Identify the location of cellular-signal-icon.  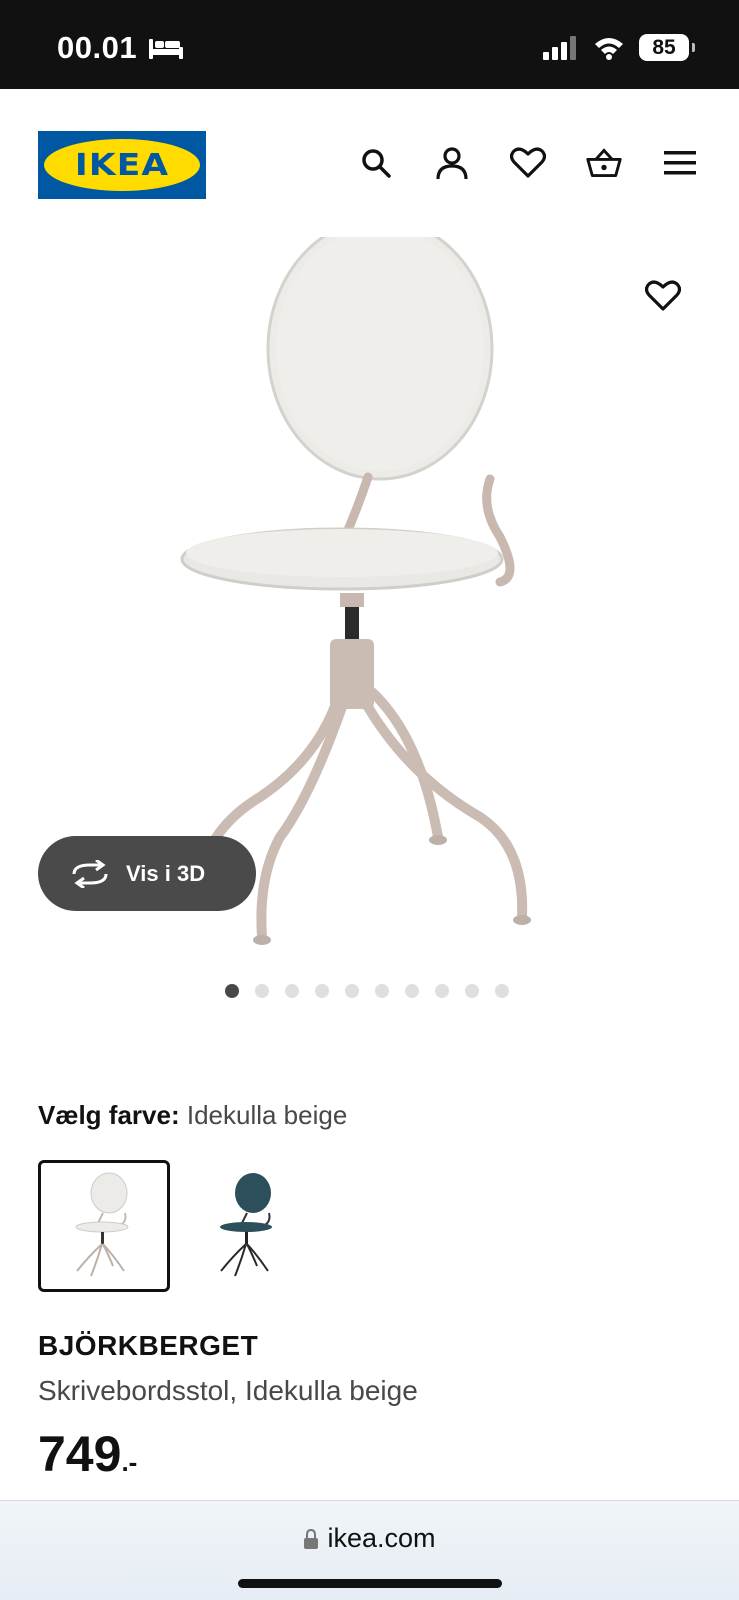
(559, 47).